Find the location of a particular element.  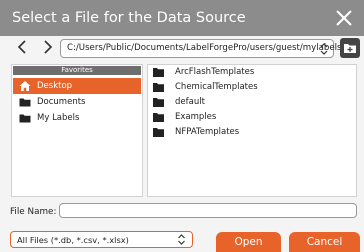

file-type-select: All Files (*.db, *.csv, *.xlsx) is located at coordinates (101, 239).